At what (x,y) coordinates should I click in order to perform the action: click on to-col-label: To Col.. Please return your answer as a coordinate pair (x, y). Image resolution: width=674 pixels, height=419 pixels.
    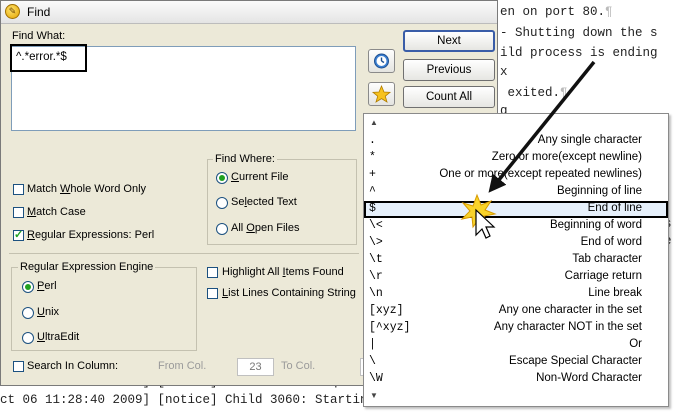
    Looking at the image, I should click on (298, 366).